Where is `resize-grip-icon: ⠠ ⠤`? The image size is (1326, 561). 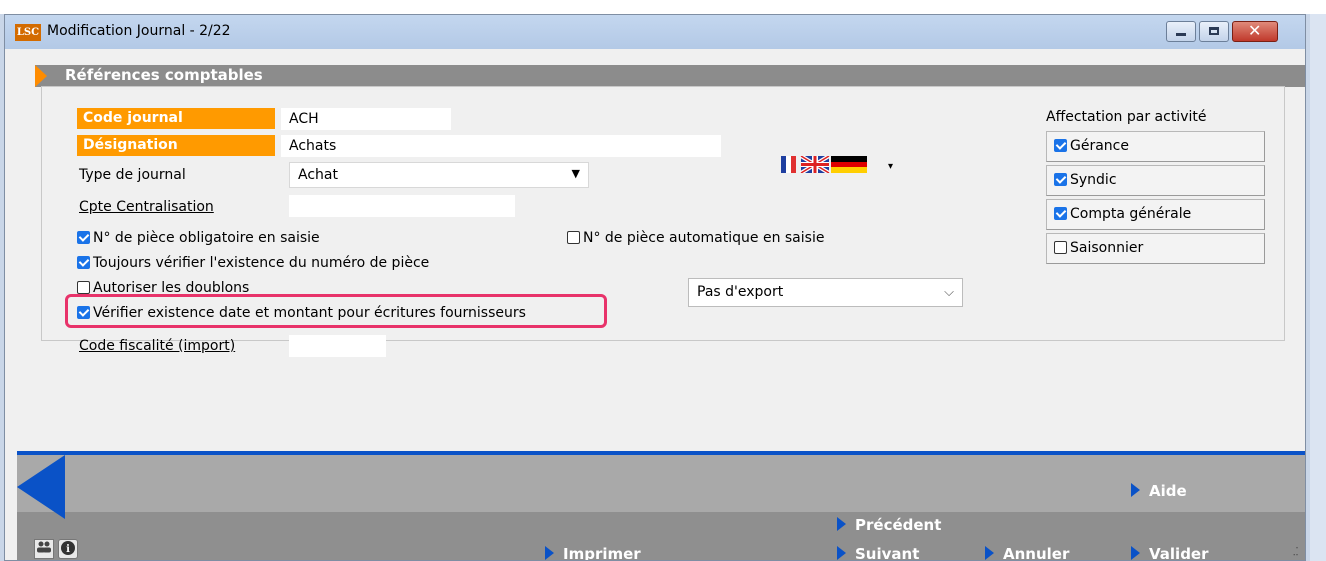
resize-grip-icon: ⠠ ⠤ is located at coordinates (1292, 551).